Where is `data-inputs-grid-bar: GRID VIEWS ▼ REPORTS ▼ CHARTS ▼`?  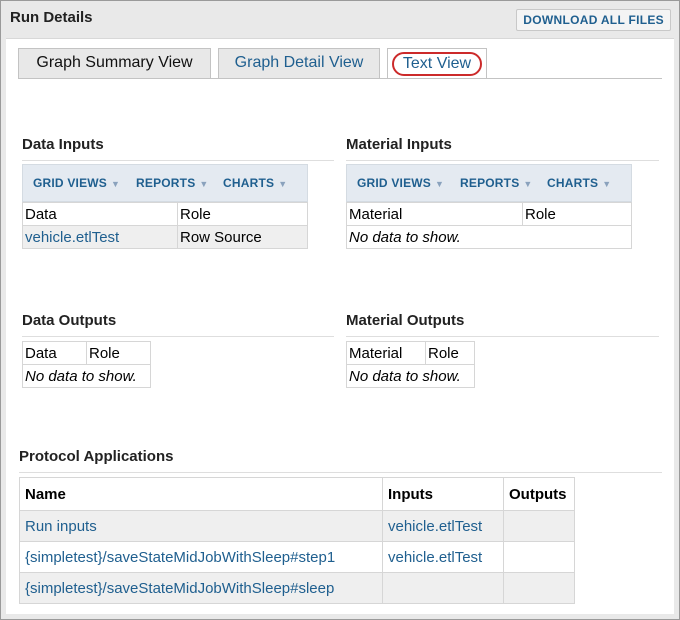 data-inputs-grid-bar: GRID VIEWS ▼ REPORTS ▼ CHARTS ▼ is located at coordinates (165, 183).